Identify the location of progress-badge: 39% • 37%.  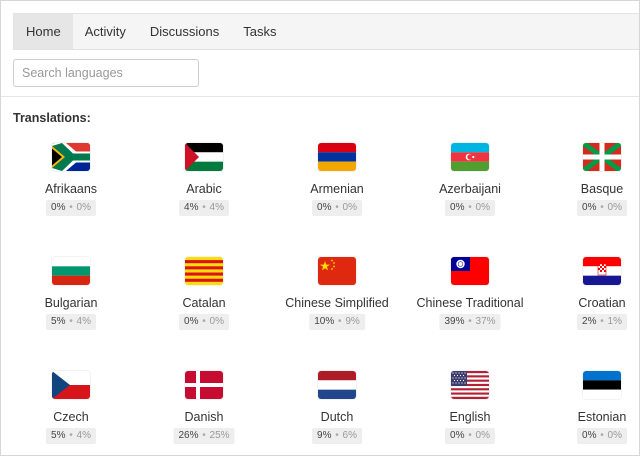
(470, 322).